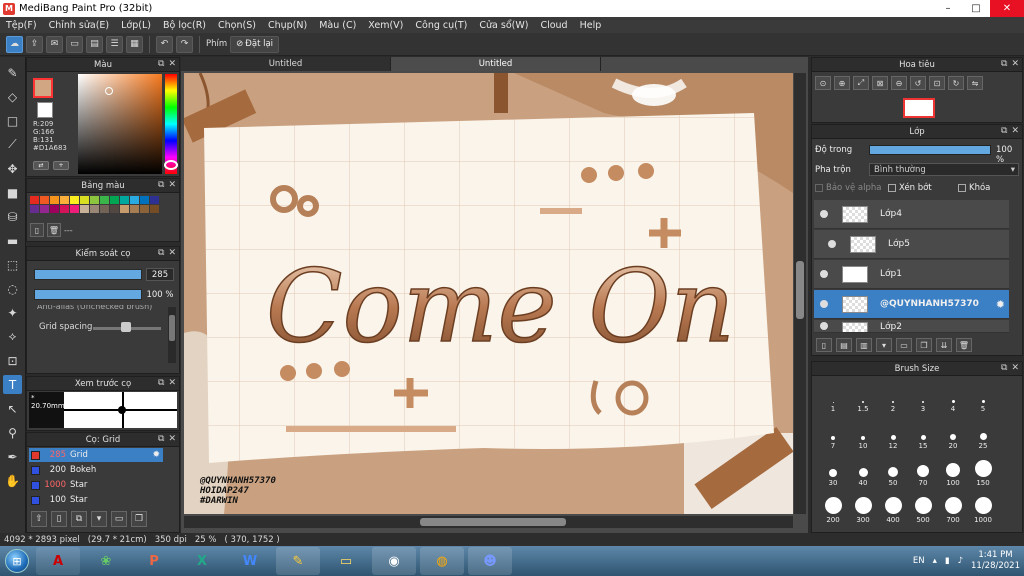 Image resolution: width=1024 pixels, height=576 pixels. What do you see at coordinates (919, 561) in the screenshot?
I see `language-indicator: EN` at bounding box center [919, 561].